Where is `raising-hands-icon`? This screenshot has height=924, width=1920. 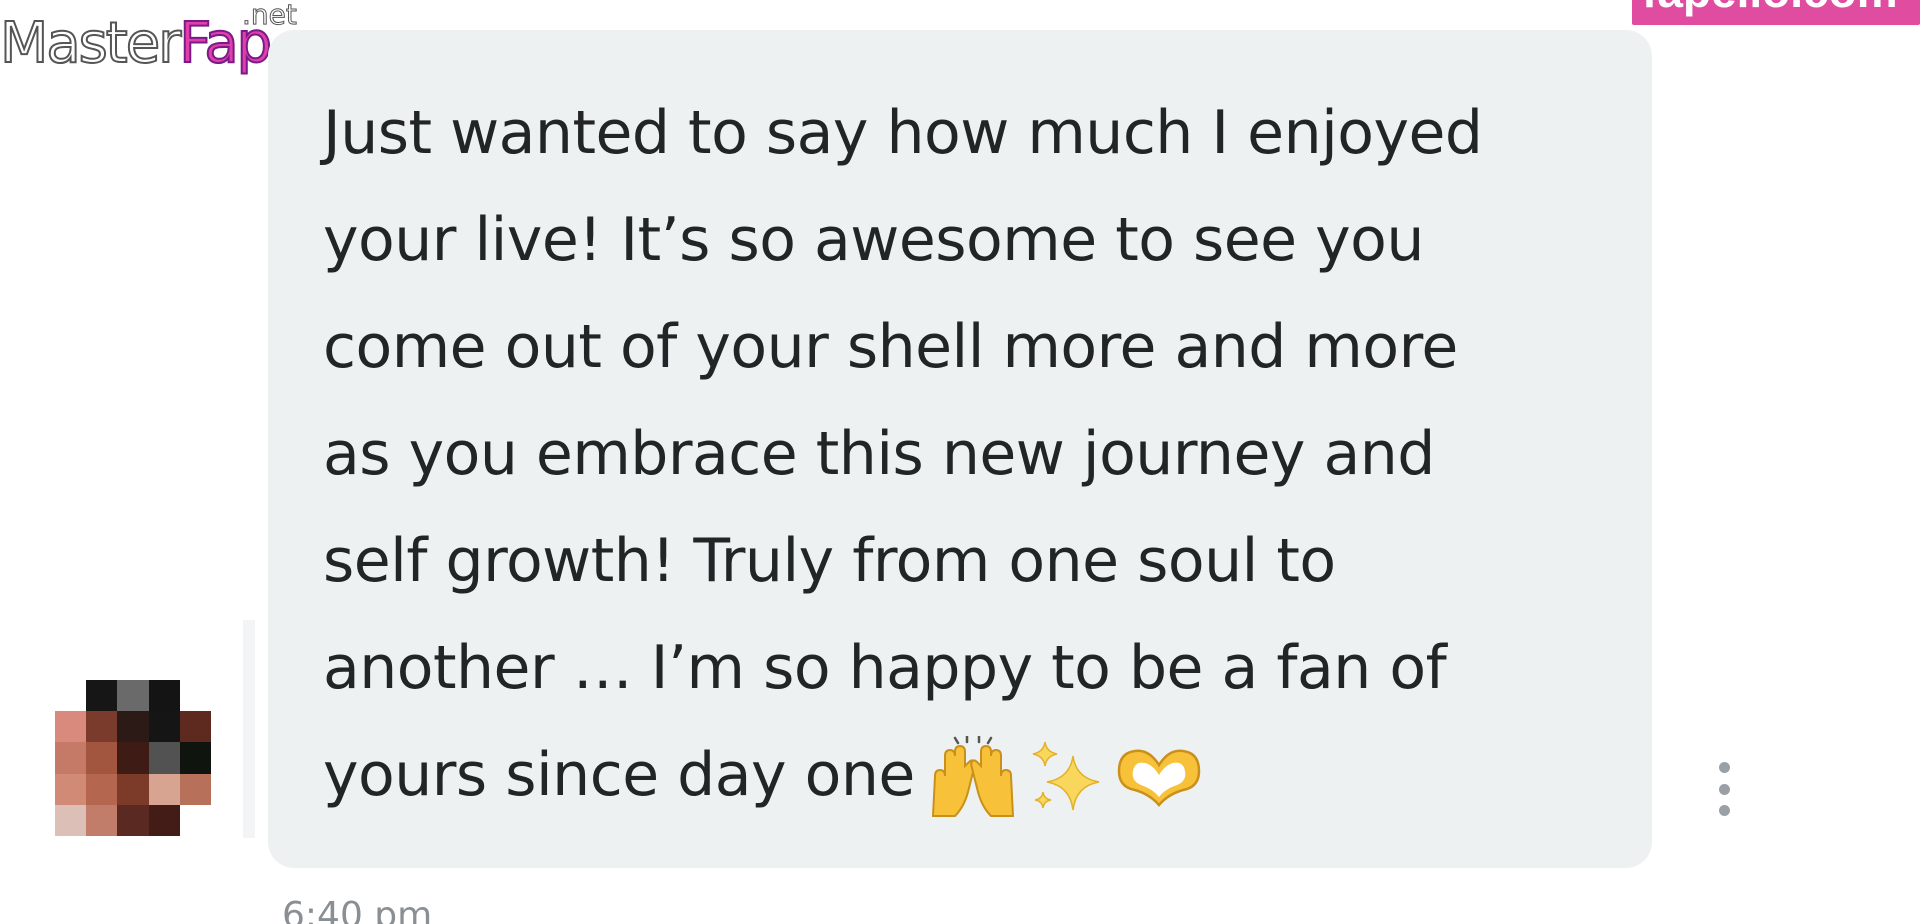 raising-hands-icon is located at coordinates (972, 777).